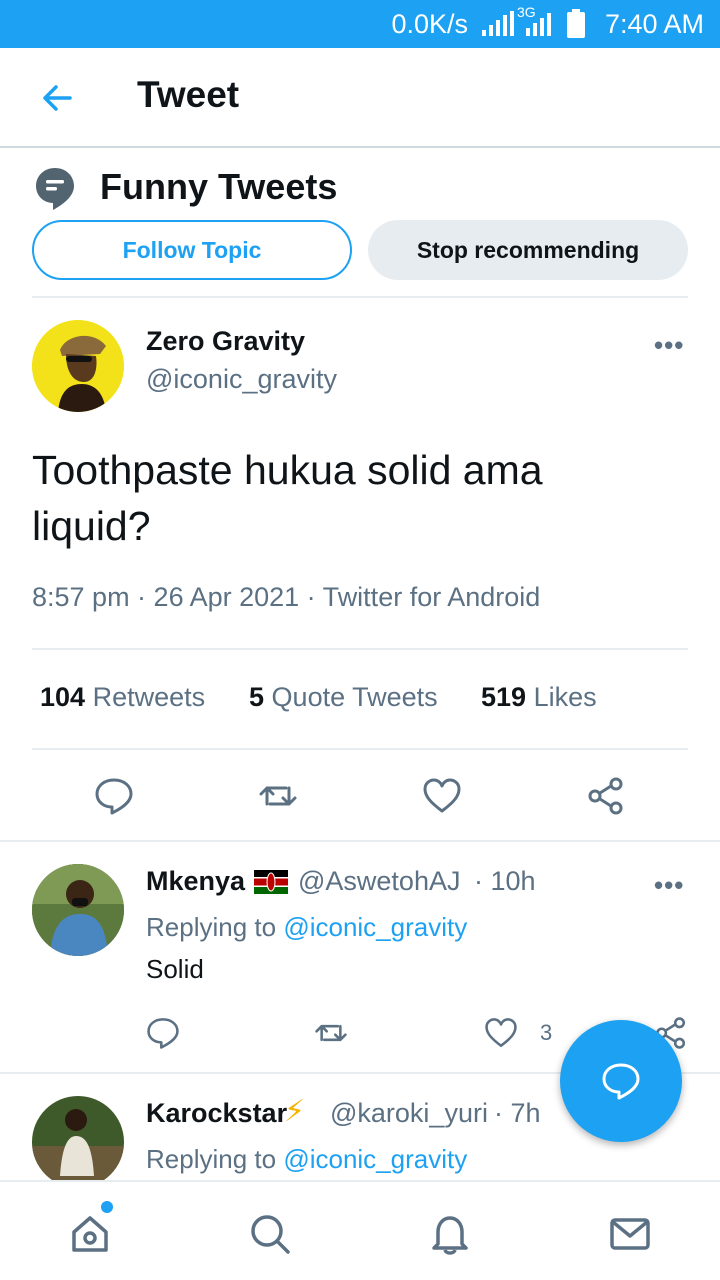 This screenshot has width=720, height=1280. Describe the element at coordinates (163, 1033) in the screenshot. I see `reply-reply-icon` at that location.